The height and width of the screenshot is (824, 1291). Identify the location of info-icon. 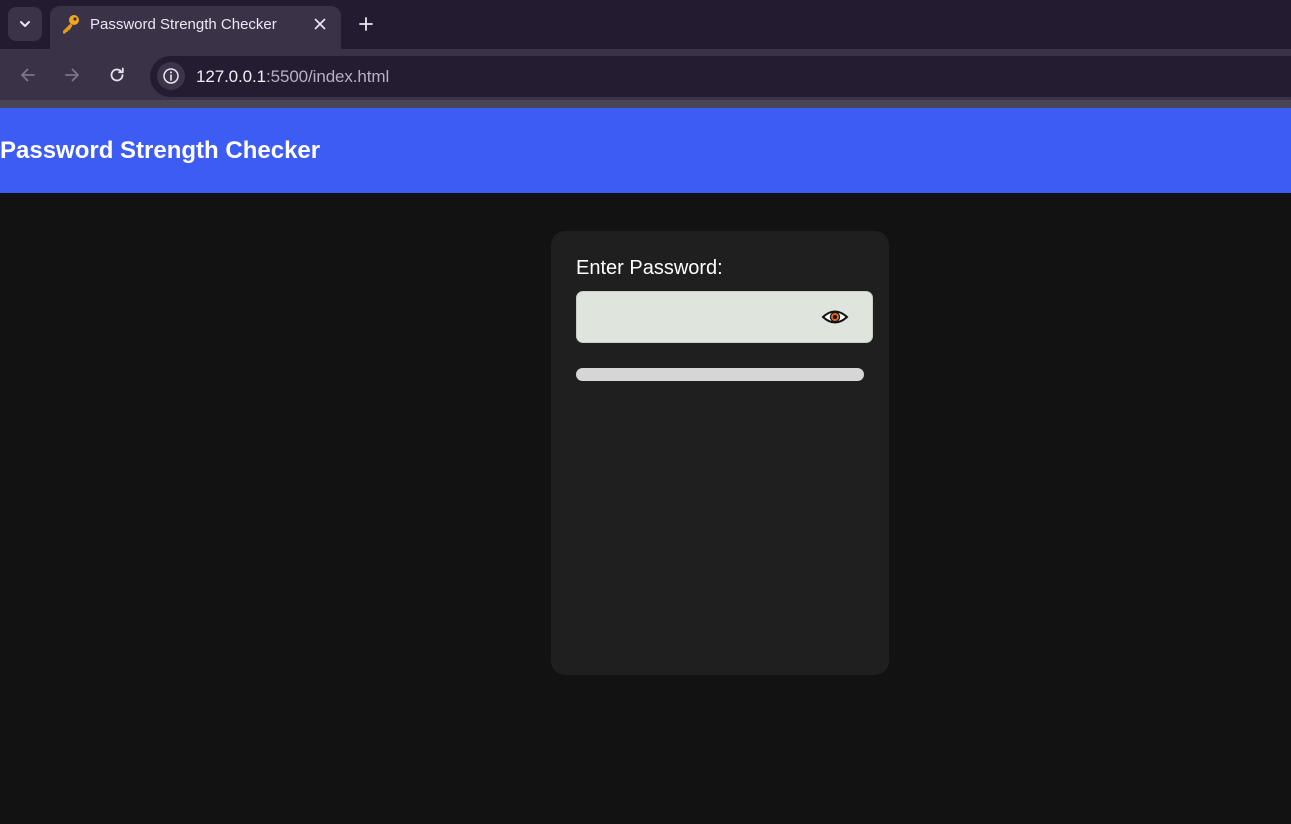
(171, 76).